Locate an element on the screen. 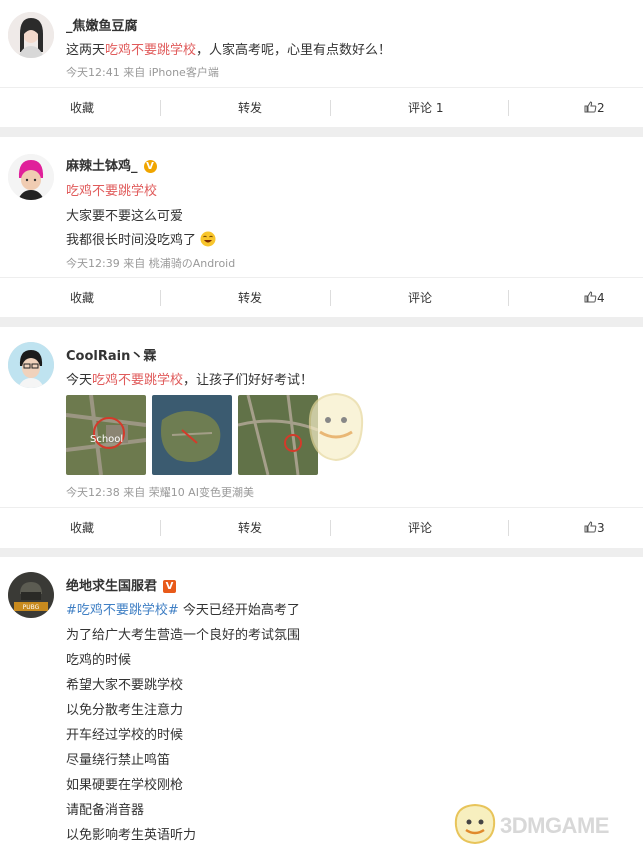 The width and height of the screenshot is (643, 850). post-text-line: 大家要不要这么可爱 is located at coordinates (125, 216).